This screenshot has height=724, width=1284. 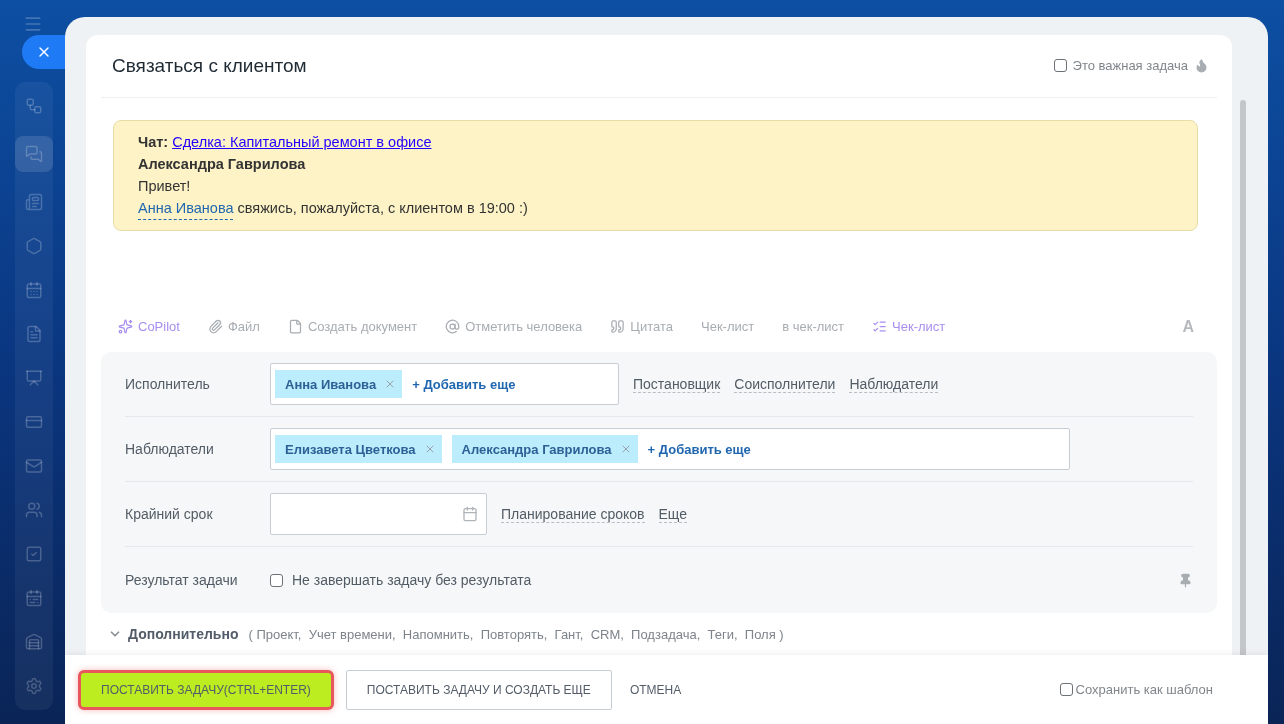 What do you see at coordinates (785, 384) in the screenshot?
I see `role-link: Соисполнители` at bounding box center [785, 384].